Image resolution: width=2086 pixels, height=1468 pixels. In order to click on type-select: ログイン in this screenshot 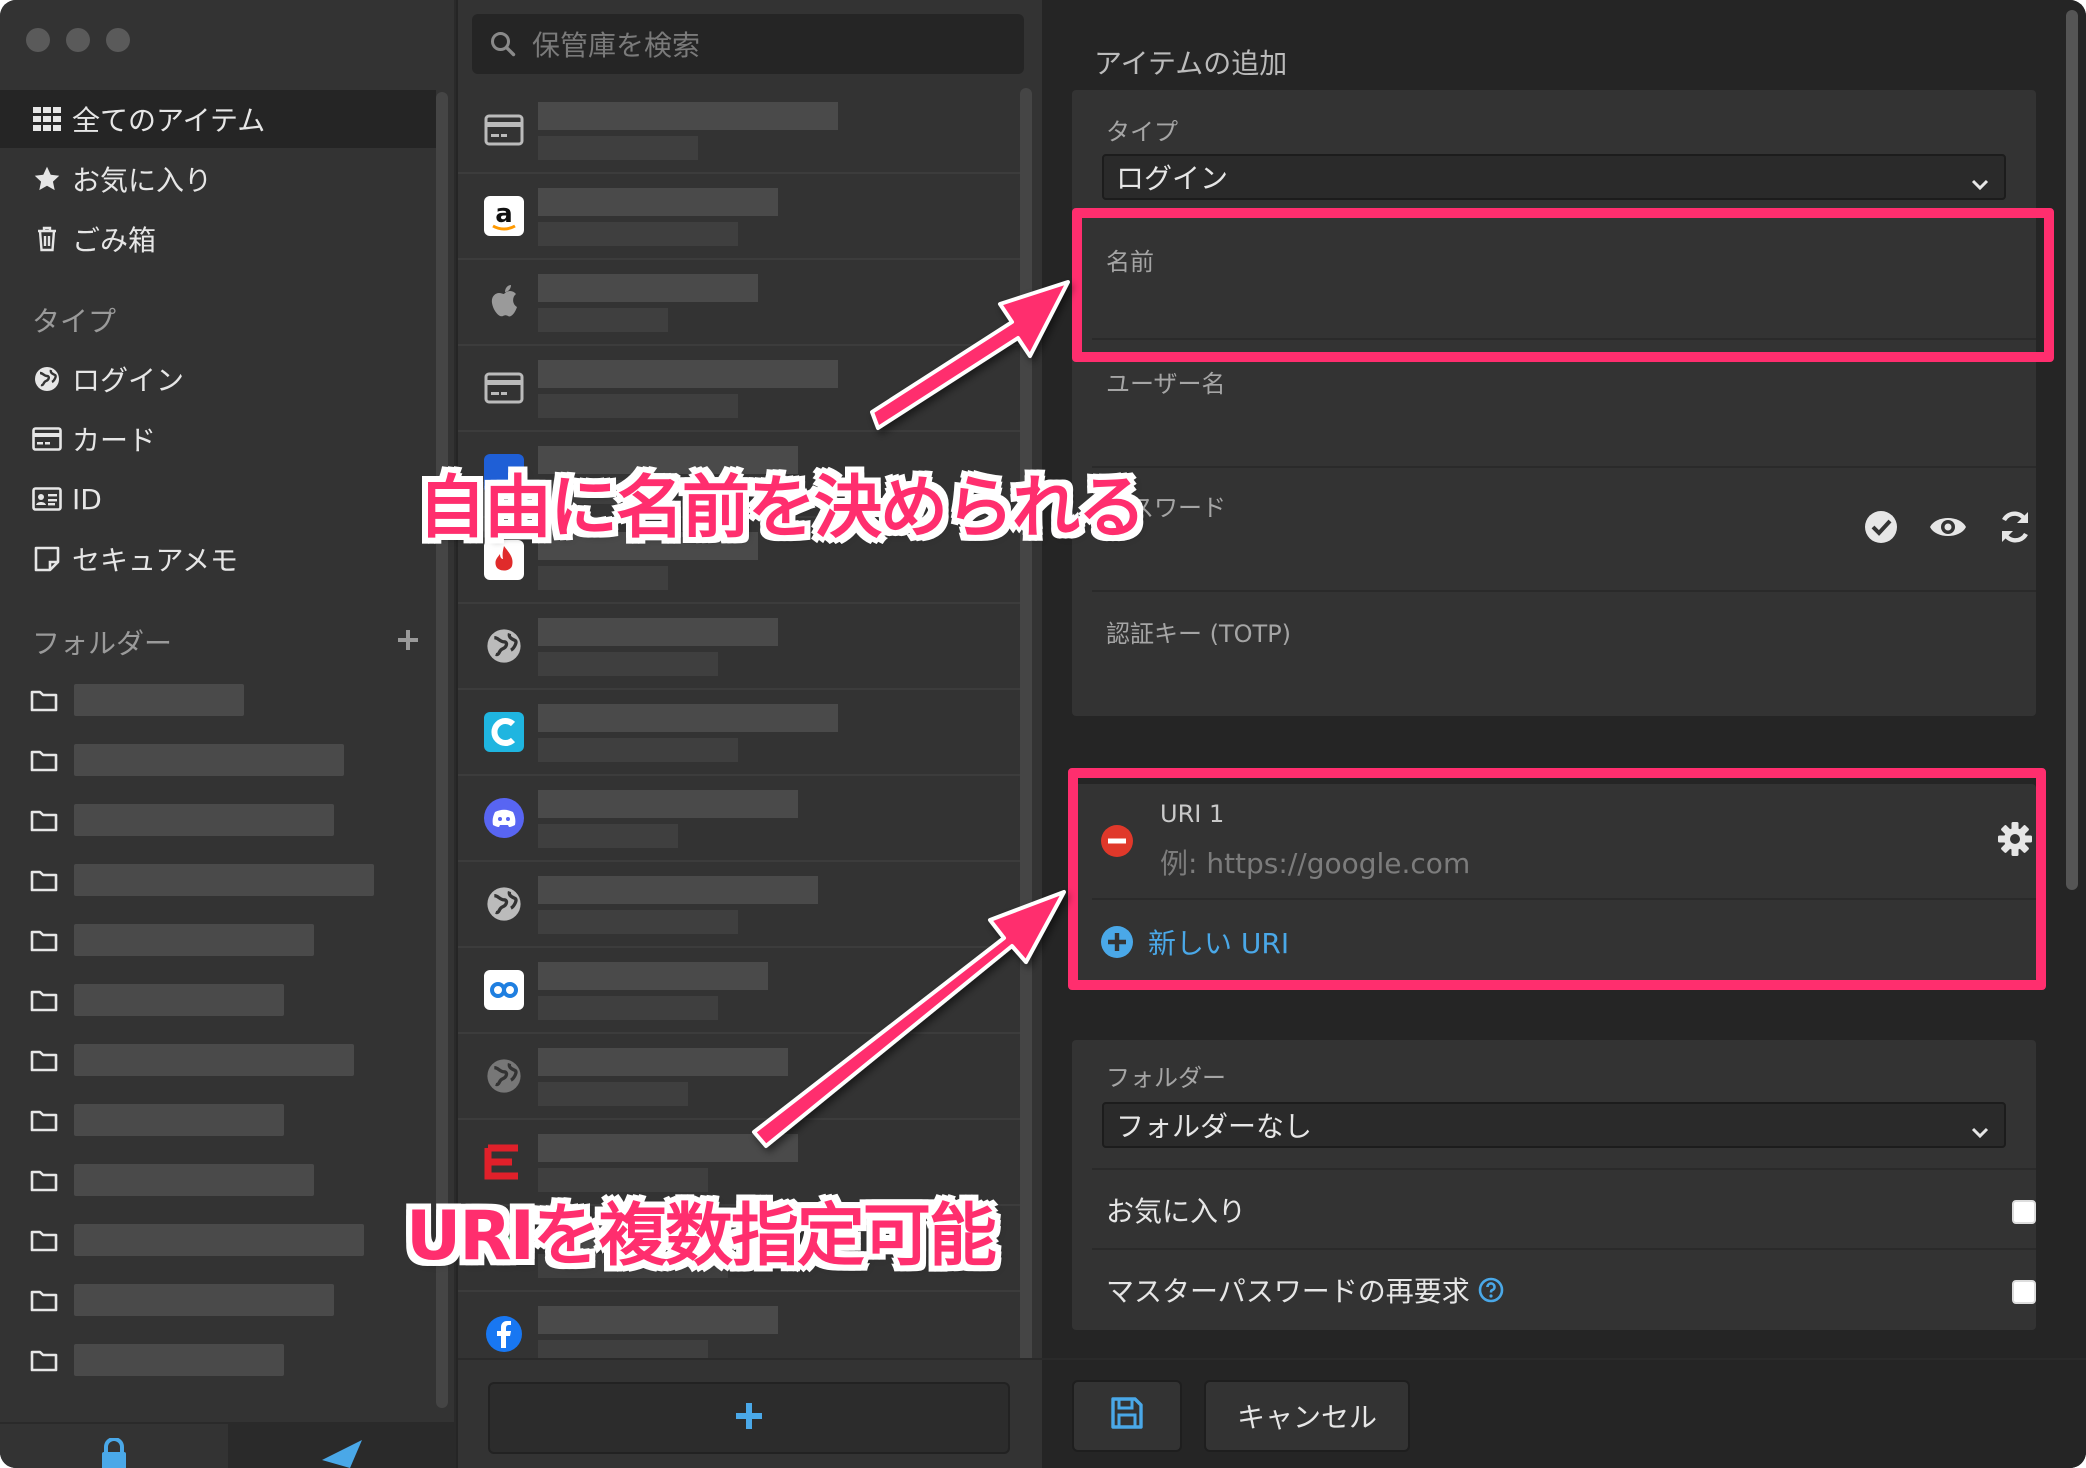, I will do `click(1554, 177)`.